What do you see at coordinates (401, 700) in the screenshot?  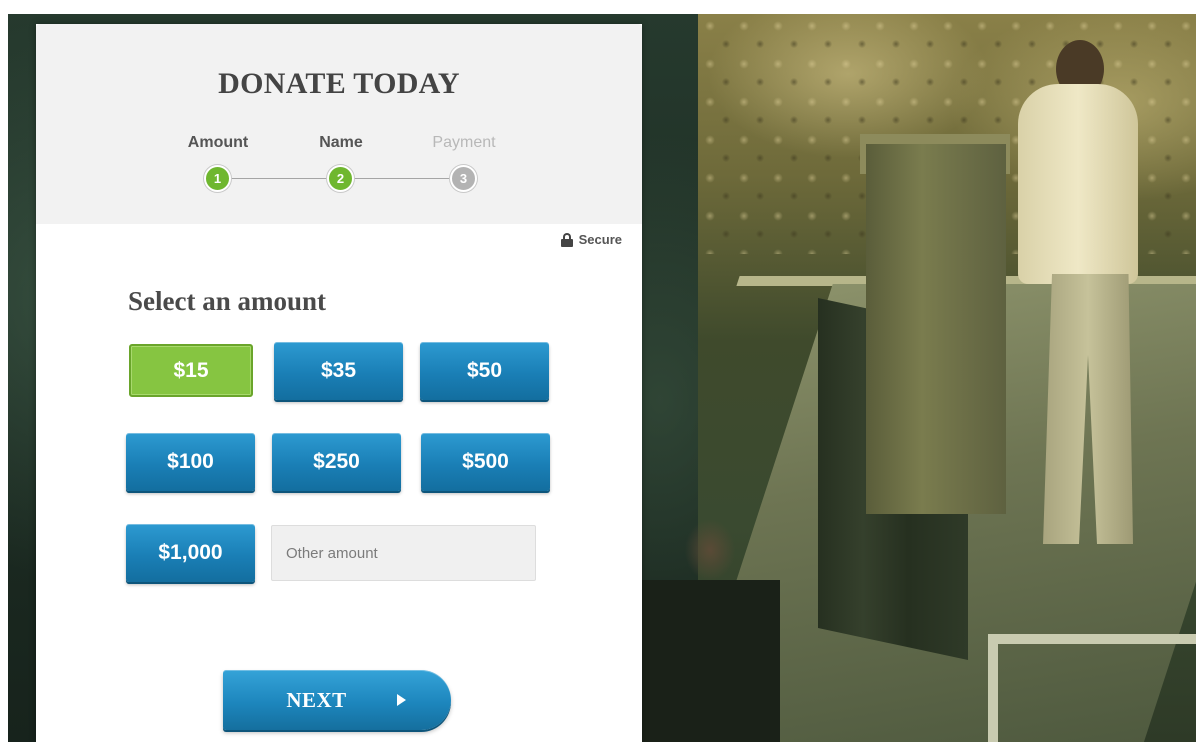 I see `play-icon` at bounding box center [401, 700].